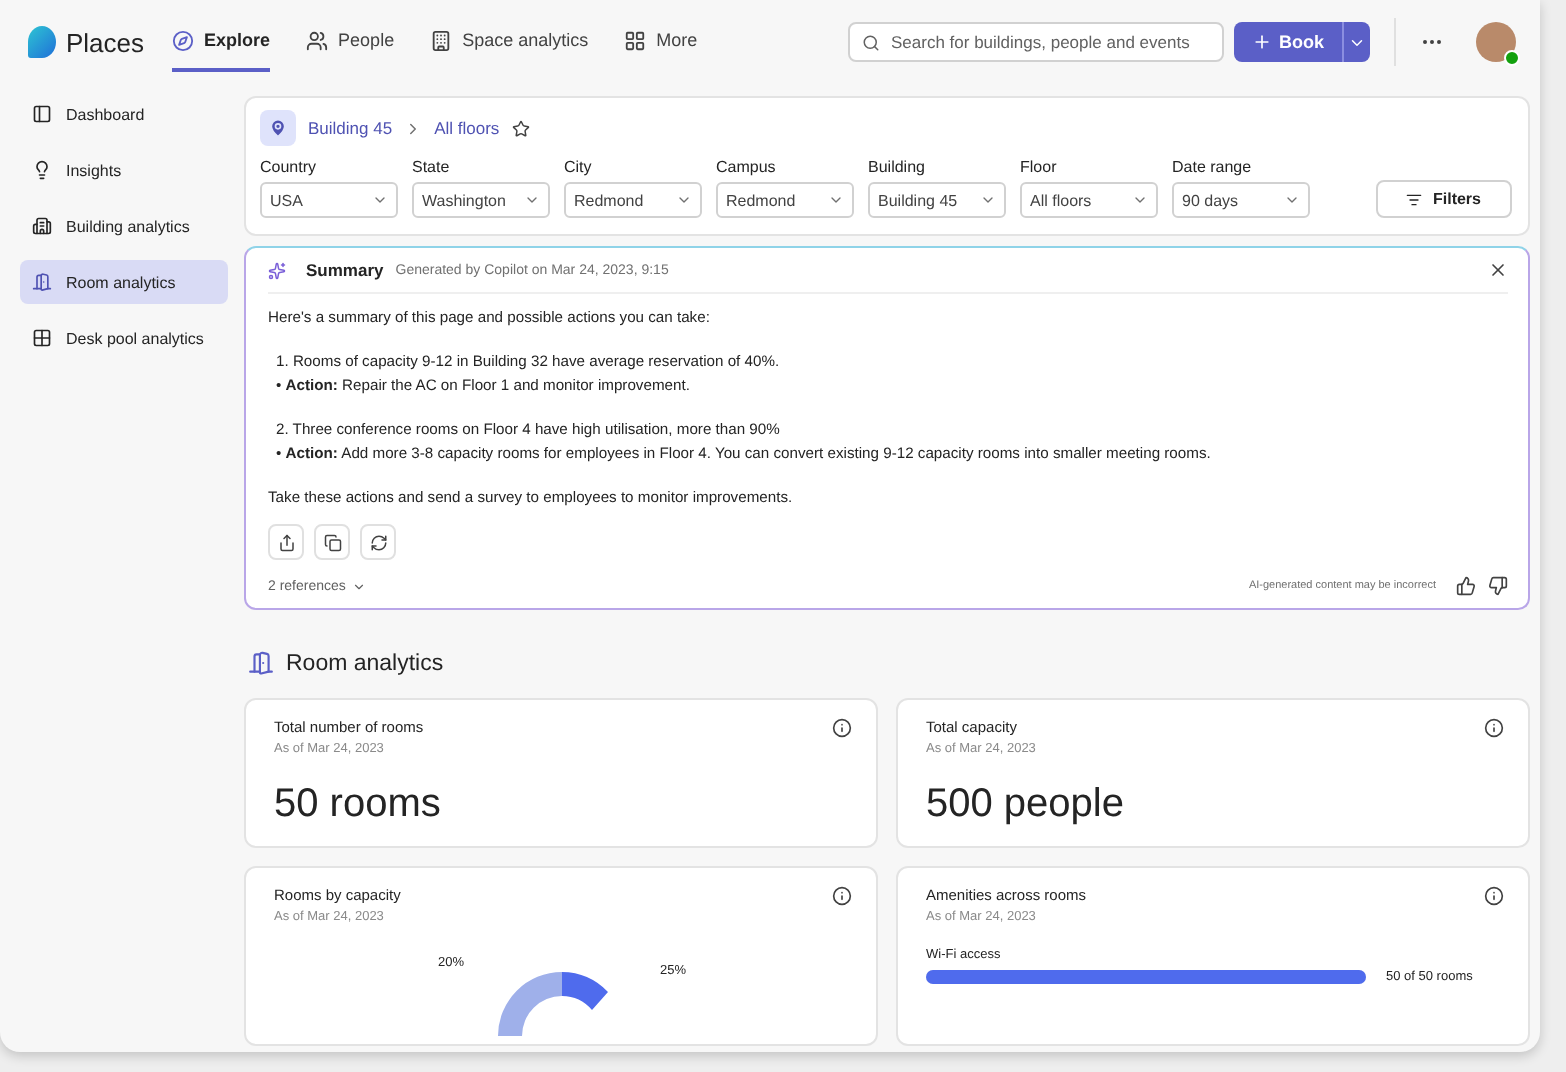 This screenshot has height=1072, width=1566. I want to click on filter-label: Floor, so click(1039, 167).